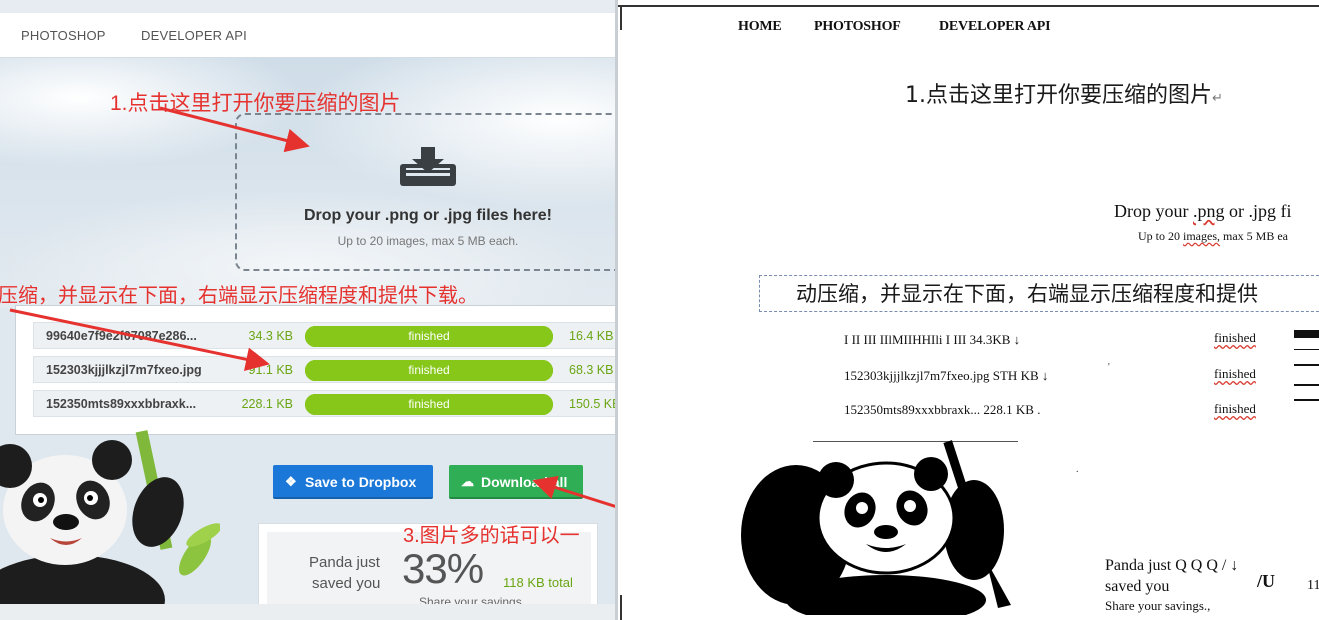 This screenshot has height=620, width=1319. What do you see at coordinates (234, 129) in the screenshot?
I see `arrow-step1` at bounding box center [234, 129].